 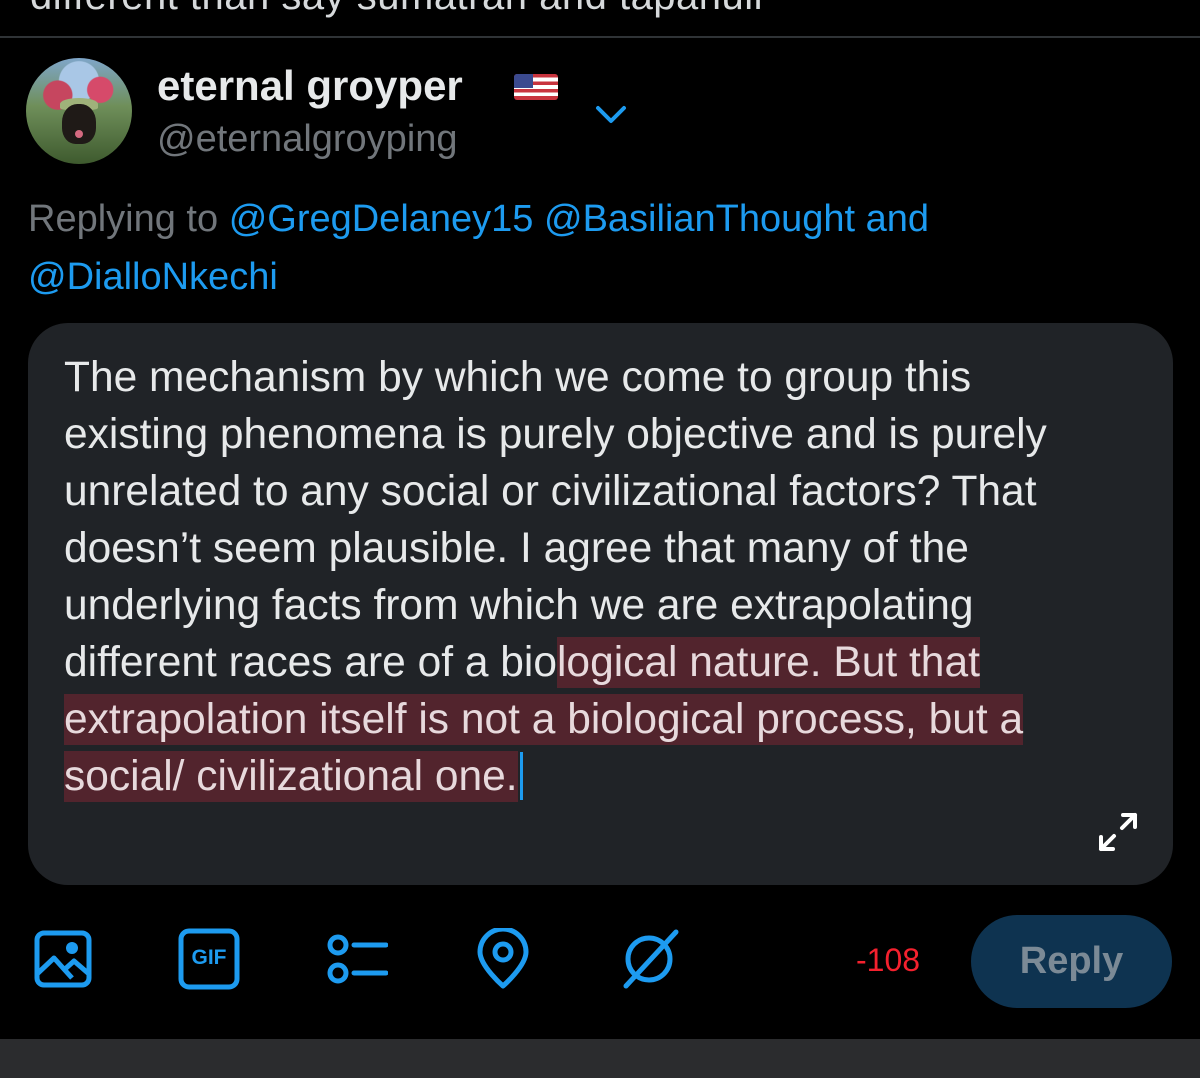 I want to click on text-caret, so click(x=521, y=776).